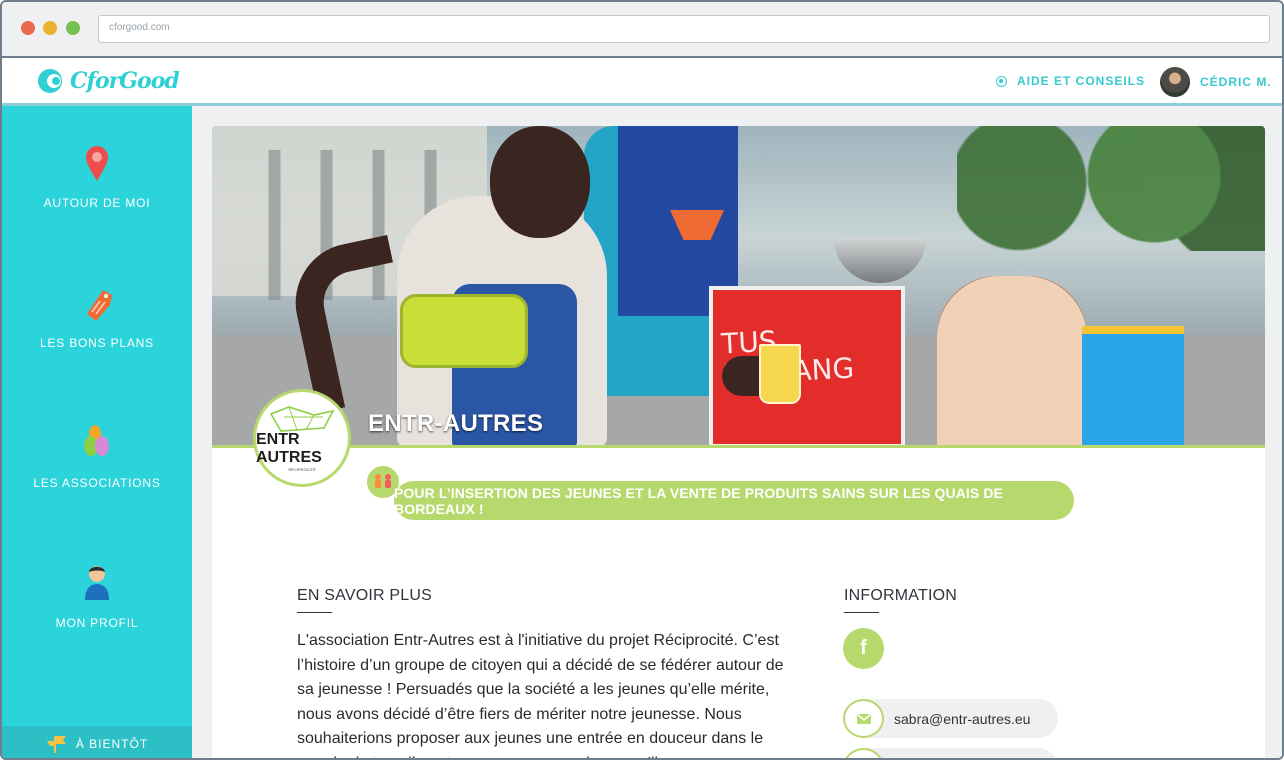  What do you see at coordinates (302, 418) in the screenshot?
I see `paper-boat-icon` at bounding box center [302, 418].